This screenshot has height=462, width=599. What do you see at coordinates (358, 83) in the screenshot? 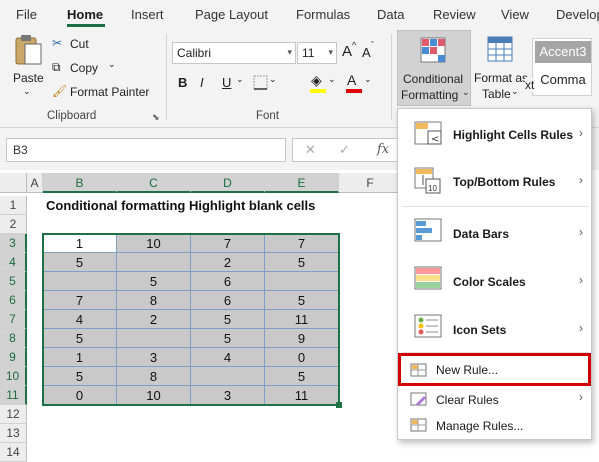
I see `font-color-button: A ⌄` at bounding box center [358, 83].